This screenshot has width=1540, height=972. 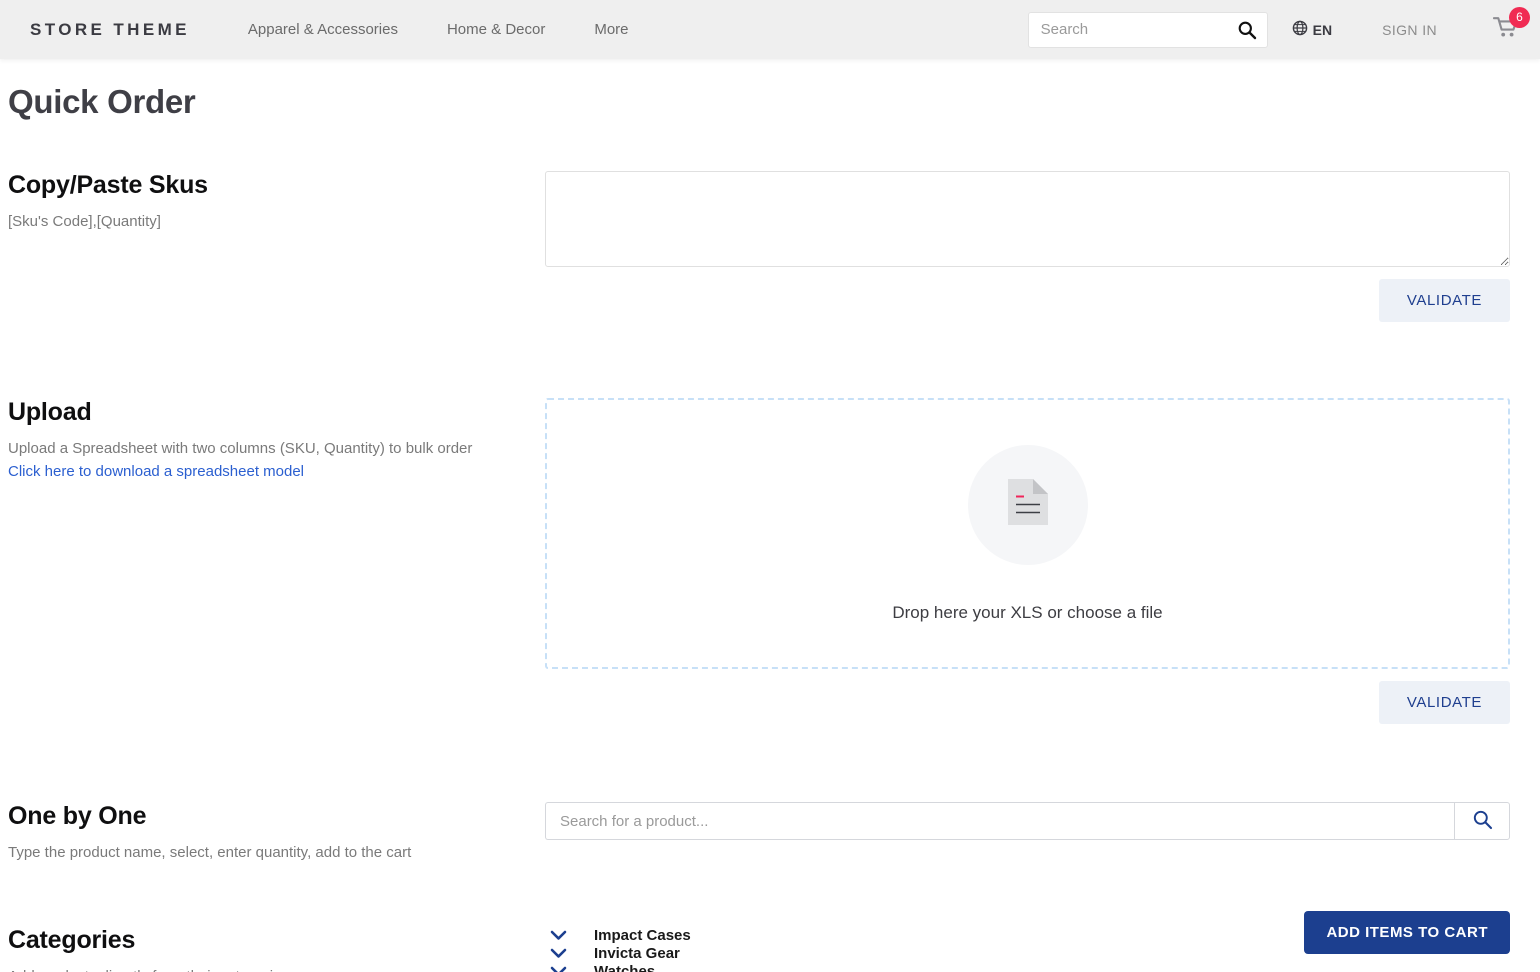 I want to click on file-document-icon, so click(x=1028, y=504).